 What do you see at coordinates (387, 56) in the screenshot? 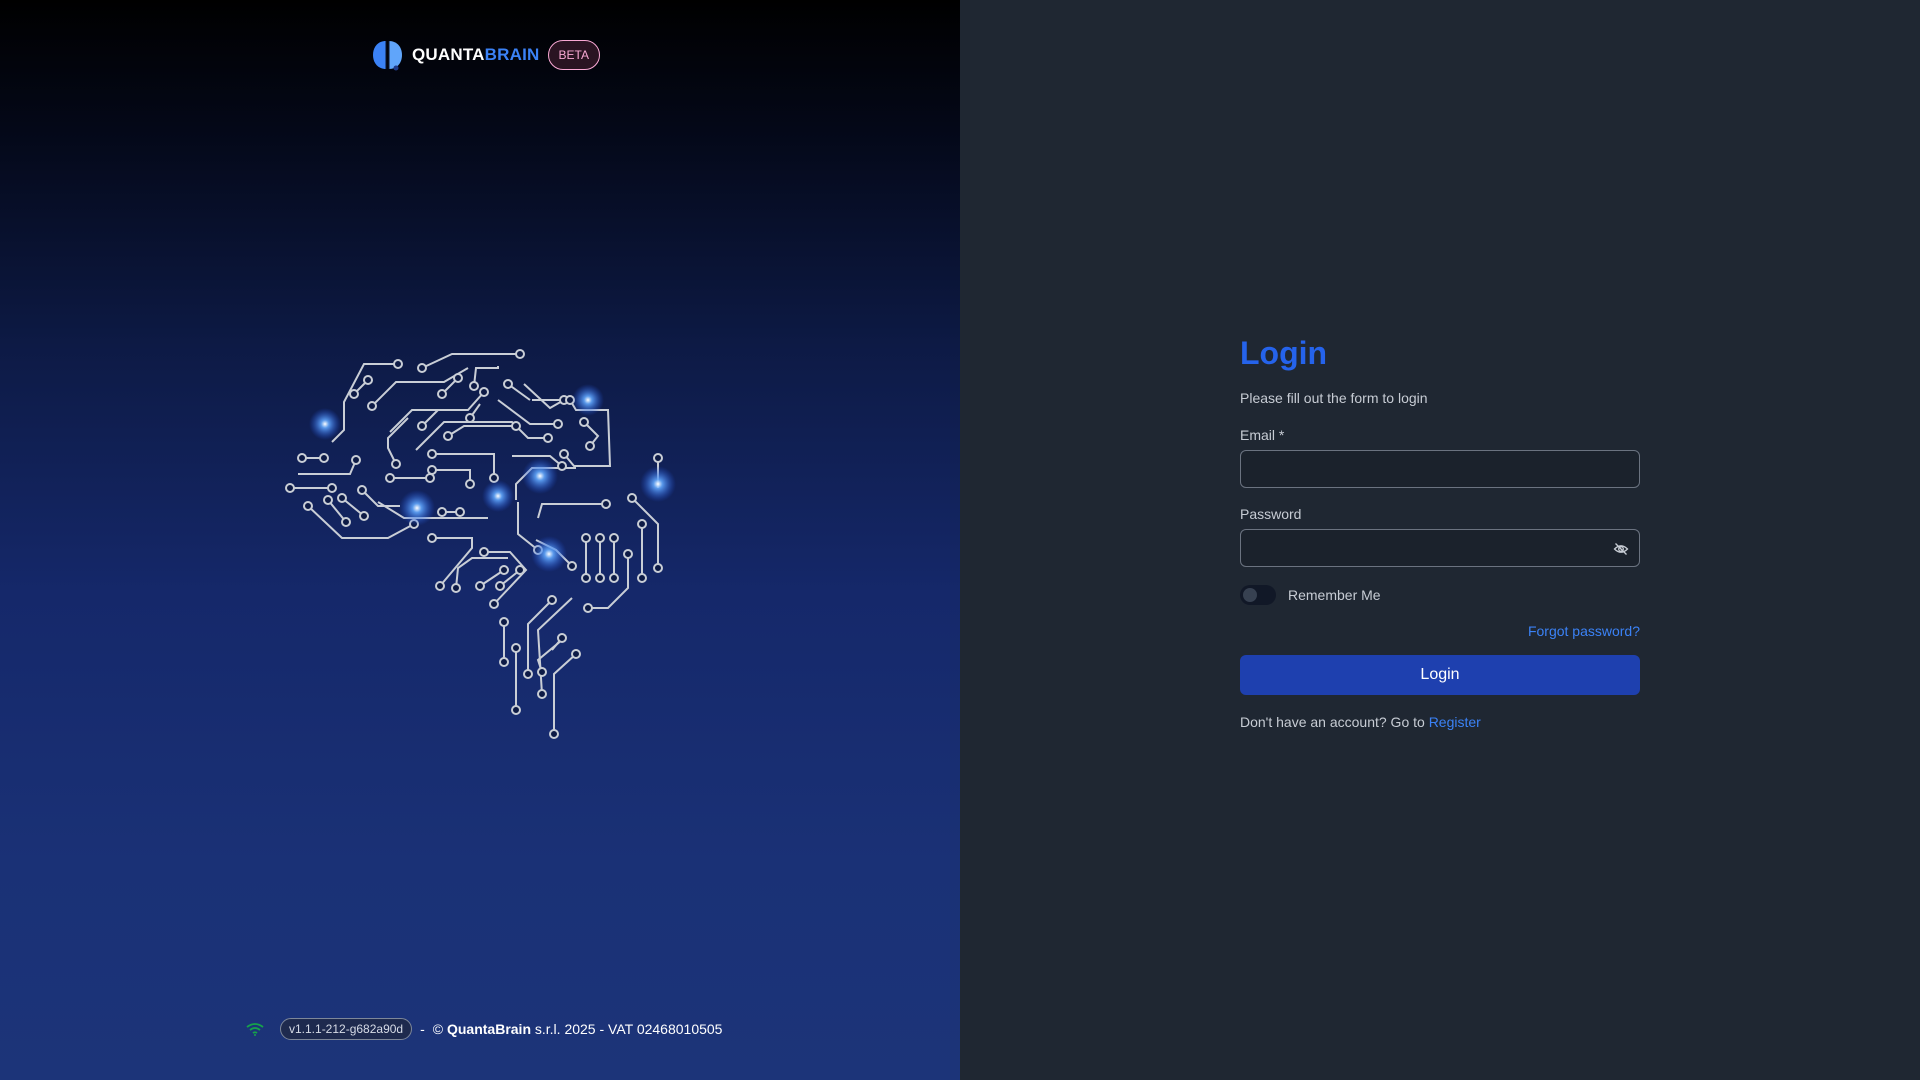
I see `brain-logo-icon` at bounding box center [387, 56].